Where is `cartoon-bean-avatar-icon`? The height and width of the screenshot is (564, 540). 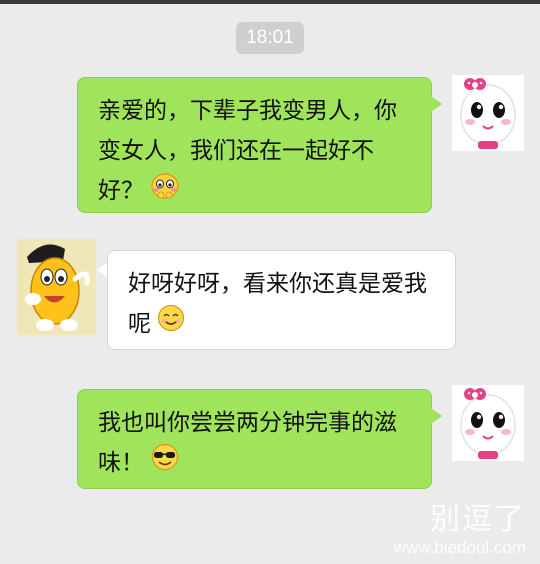
cartoon-bean-avatar-icon is located at coordinates (57, 287).